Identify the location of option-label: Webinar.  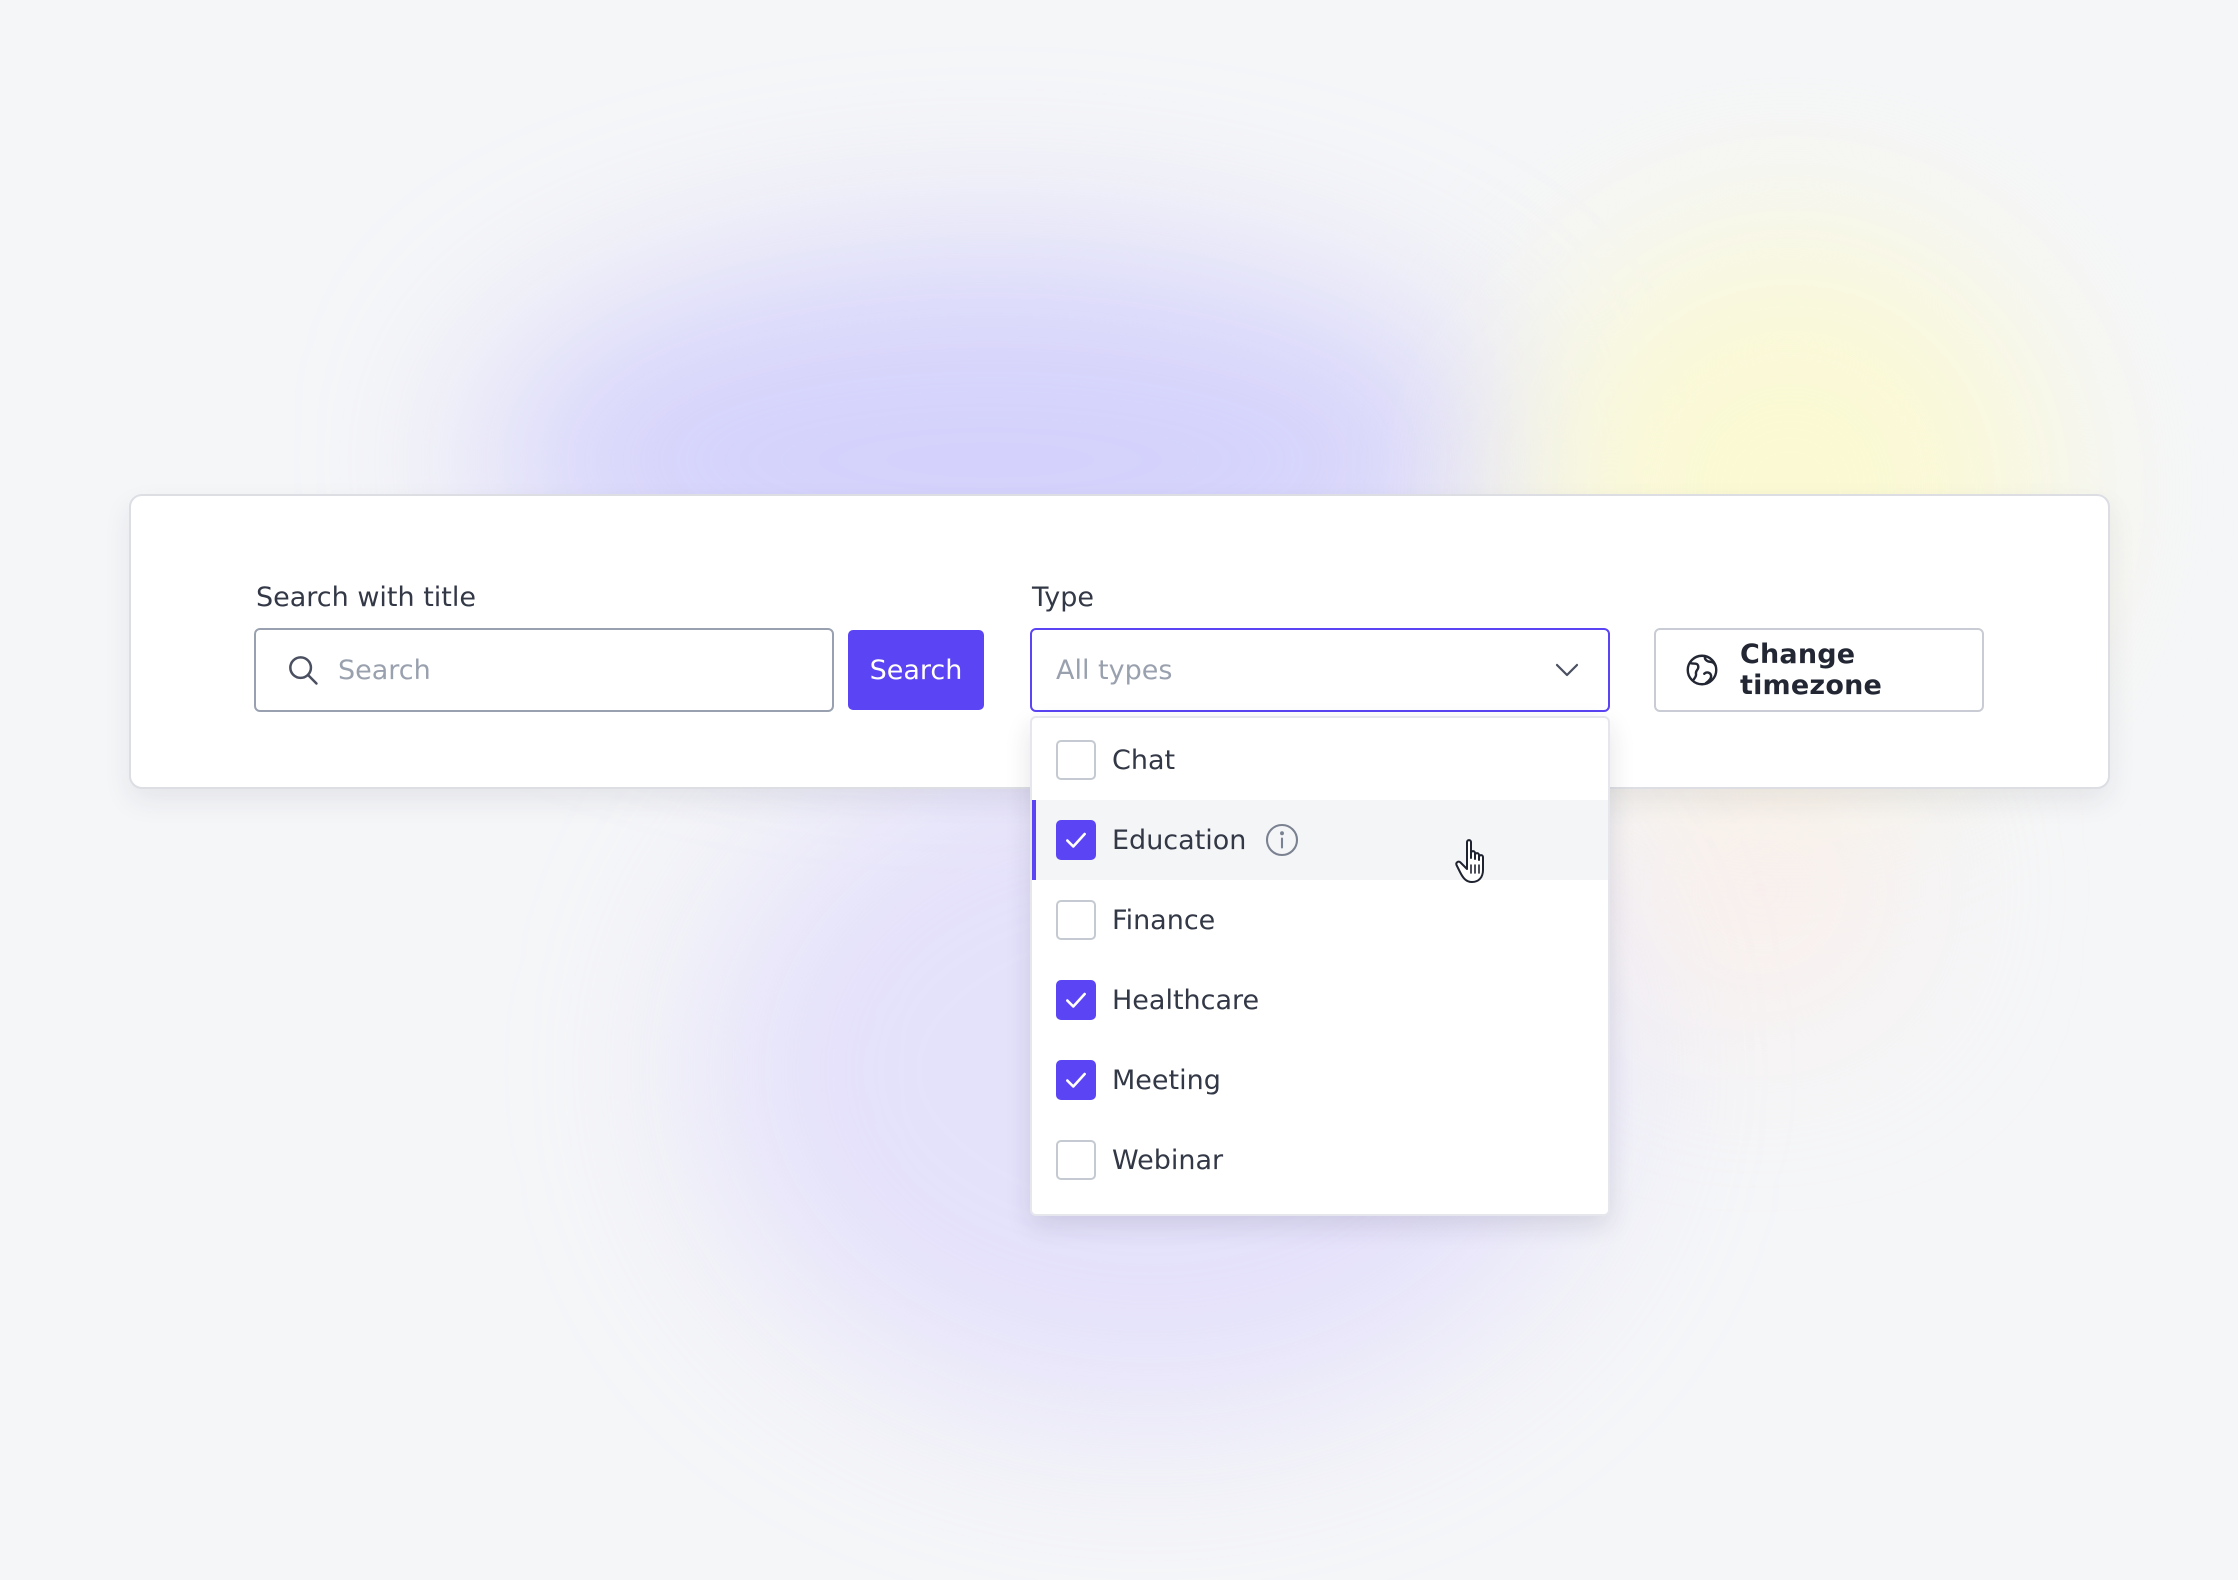
(1168, 1160).